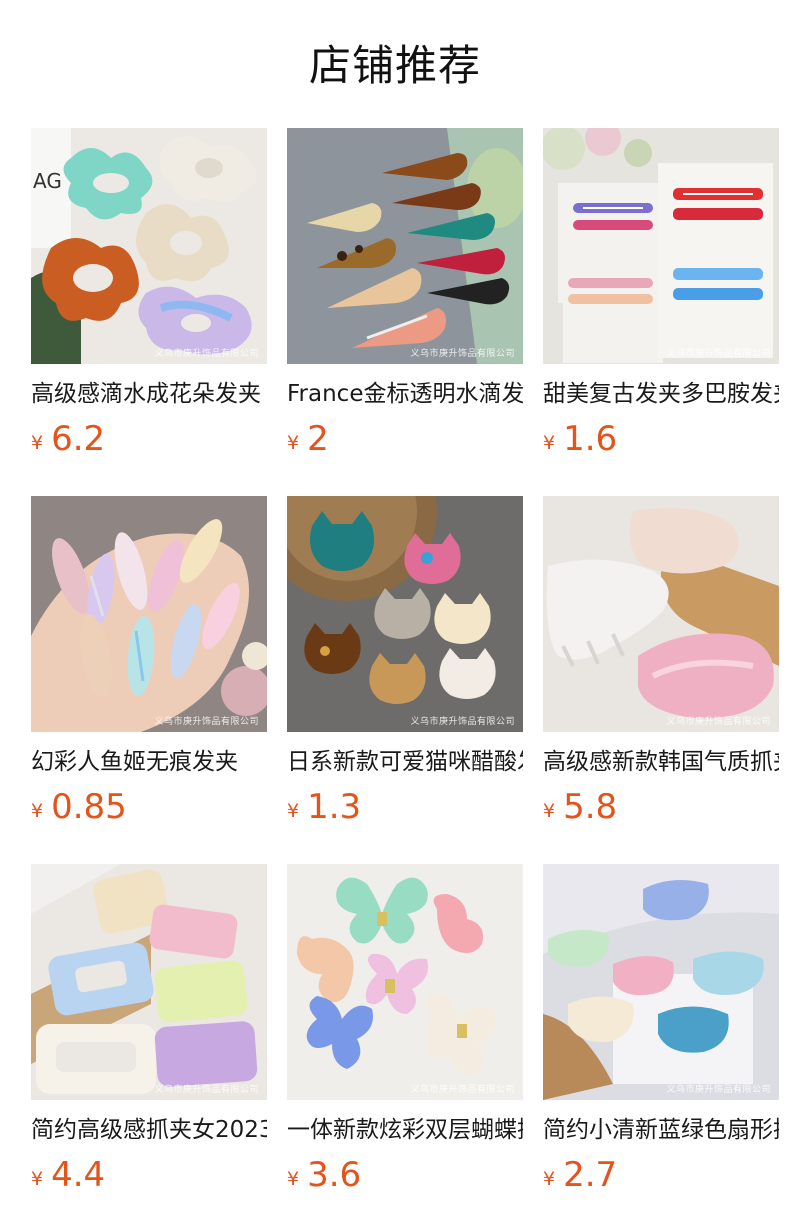 This screenshot has width=790, height=1232. I want to click on product-card: 义乌市庚升饰品有限公司 简约小清新蓝绿色扇形抓夹 ¥2.7, so click(661, 1048).